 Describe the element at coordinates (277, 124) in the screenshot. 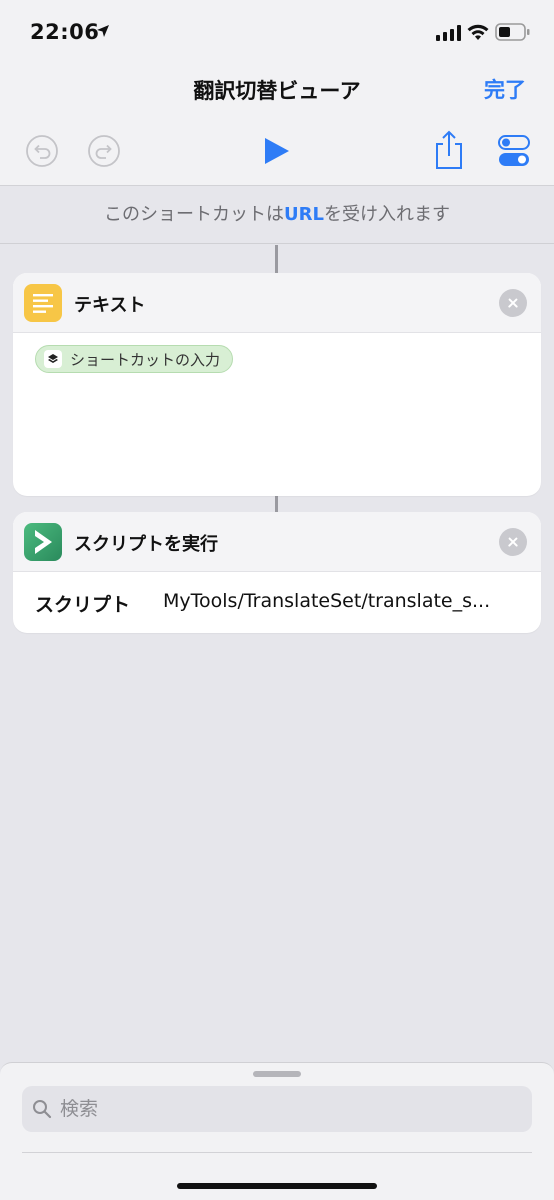

I see `navigation-bar: 翻訳切替ビューア 完了` at that location.